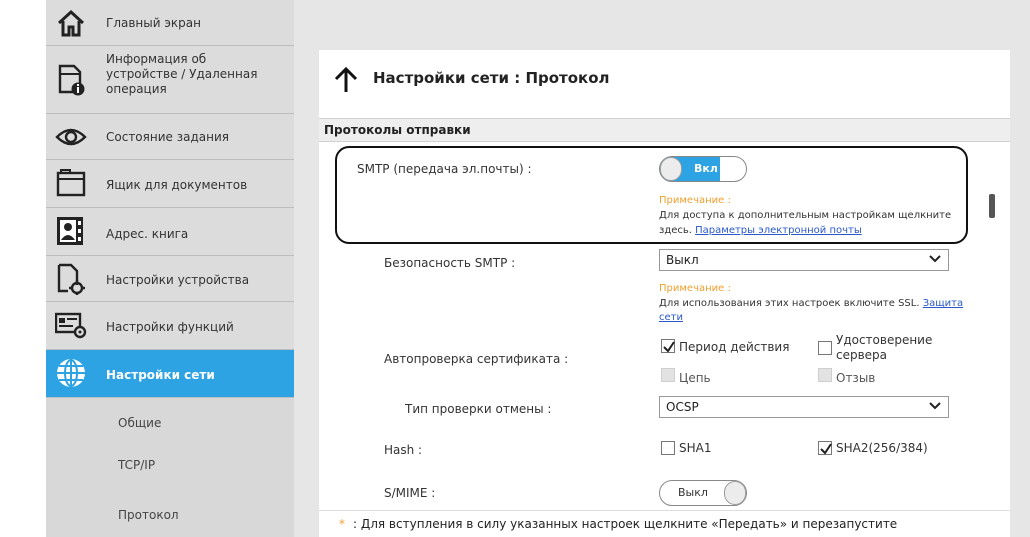 The image size is (1030, 537). I want to click on sidebar-subitem-label: Протокол, so click(148, 515).